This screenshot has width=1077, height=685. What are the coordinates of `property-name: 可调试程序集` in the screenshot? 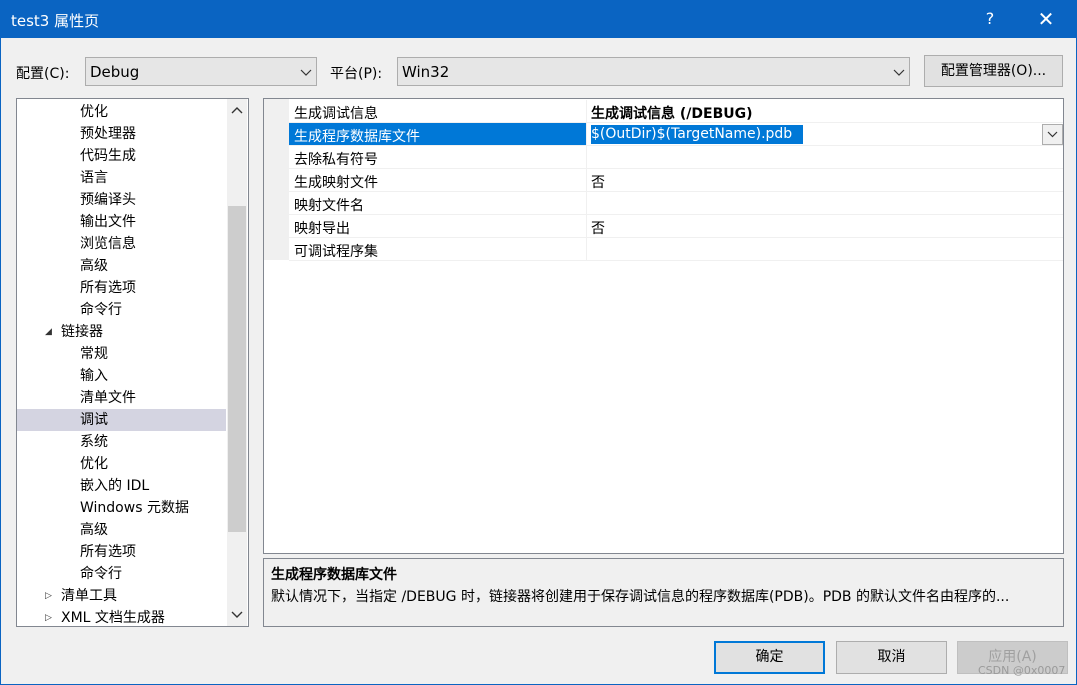 It's located at (336, 252).